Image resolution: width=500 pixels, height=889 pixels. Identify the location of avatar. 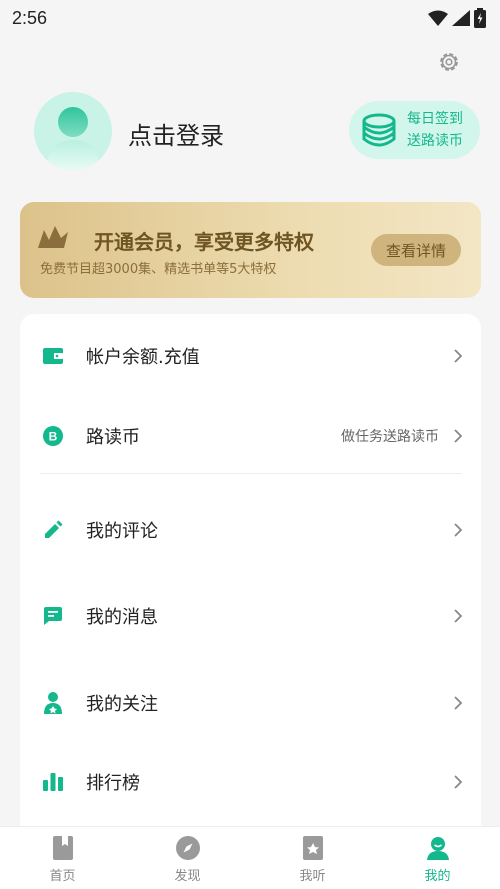
(73, 131).